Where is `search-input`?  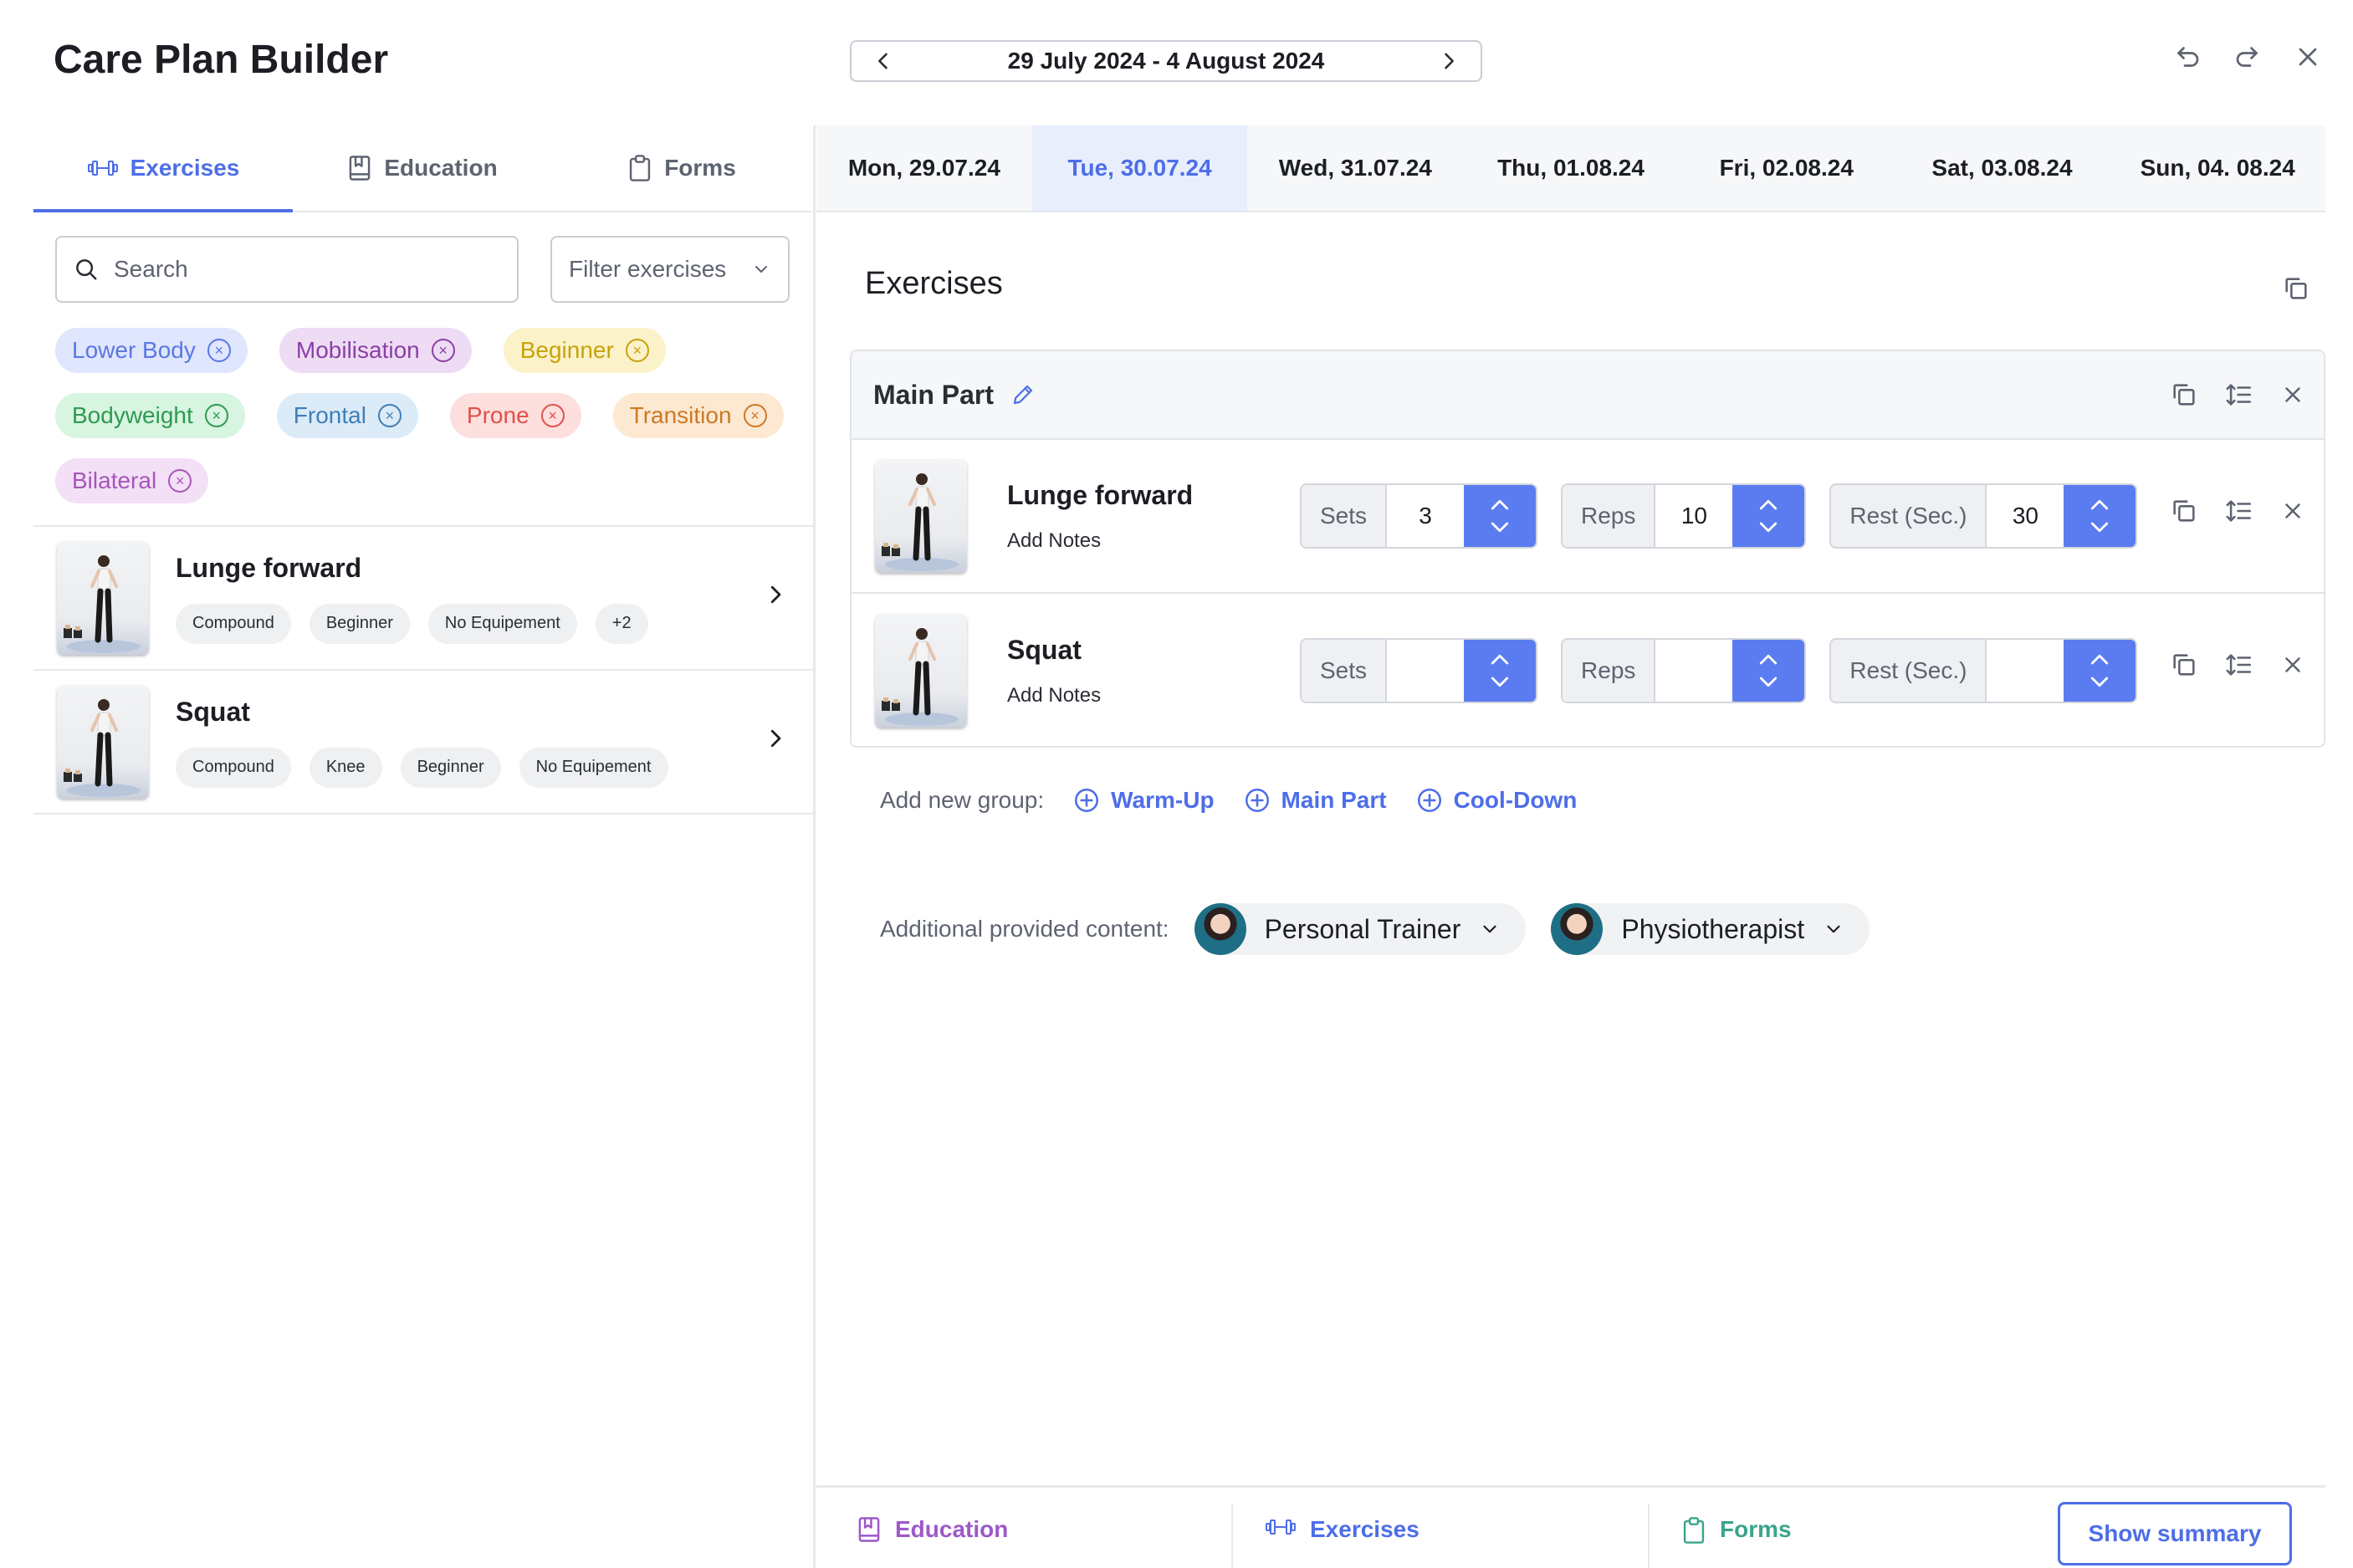 search-input is located at coordinates (302, 269).